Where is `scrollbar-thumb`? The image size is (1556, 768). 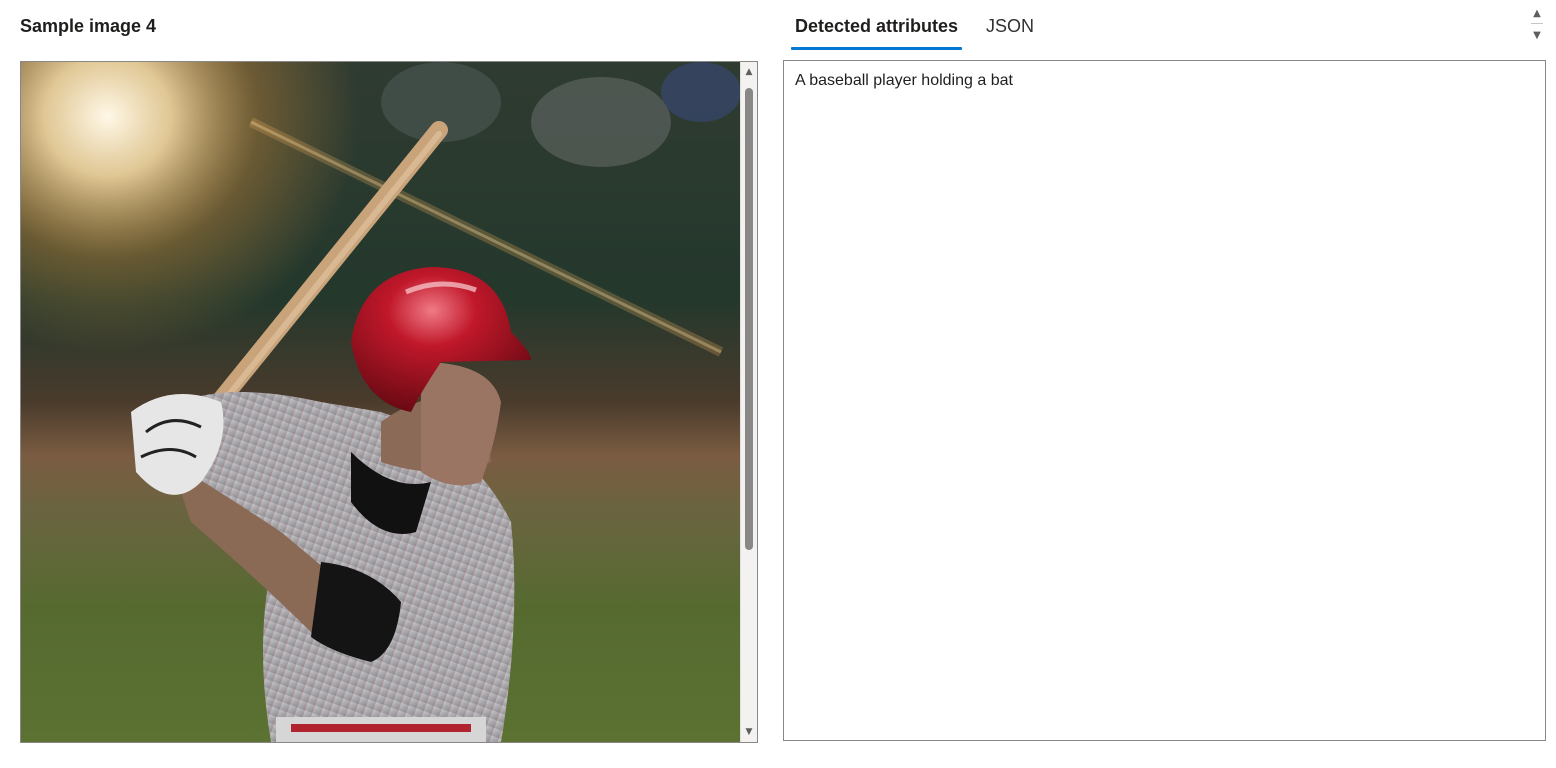
scrollbar-thumb is located at coordinates (749, 319).